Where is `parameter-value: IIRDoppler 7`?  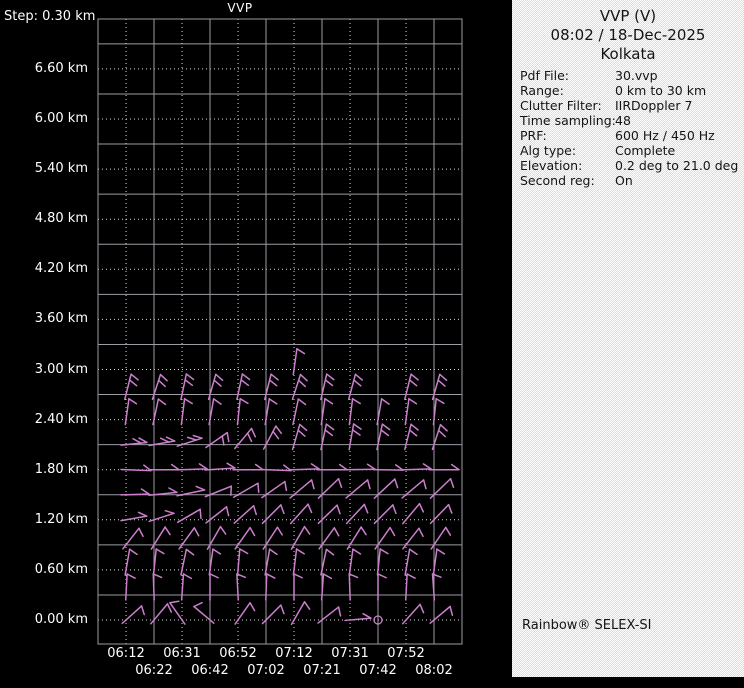 parameter-value: IIRDoppler 7 is located at coordinates (654, 105).